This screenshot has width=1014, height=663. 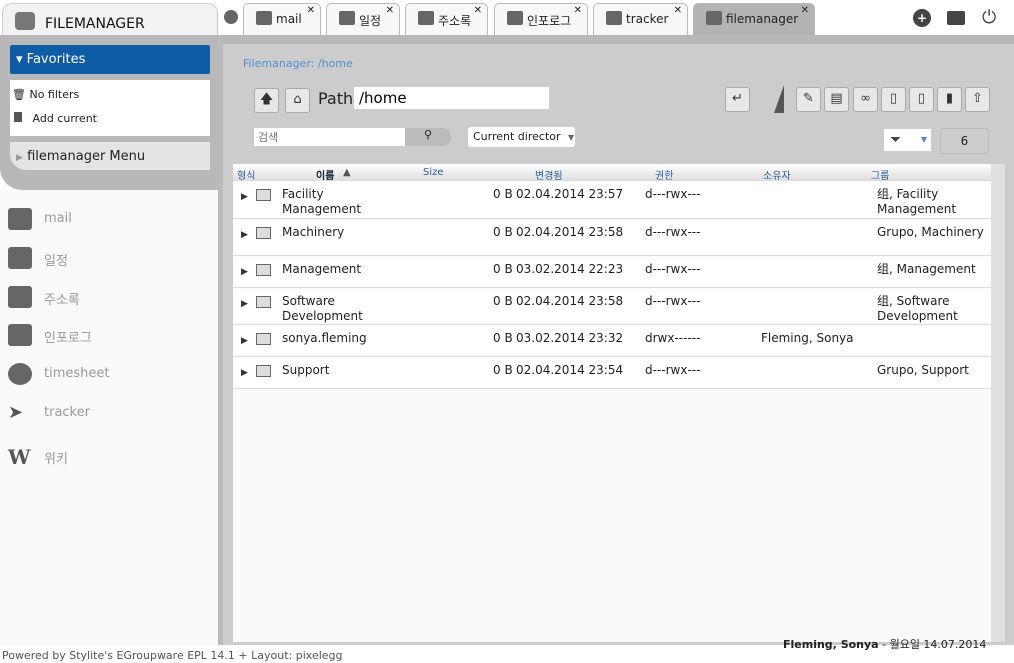 What do you see at coordinates (109, 417) in the screenshot?
I see `app-list: mail 일정 주소록 인포로그 timesheet ➤ tracker W 위키` at bounding box center [109, 417].